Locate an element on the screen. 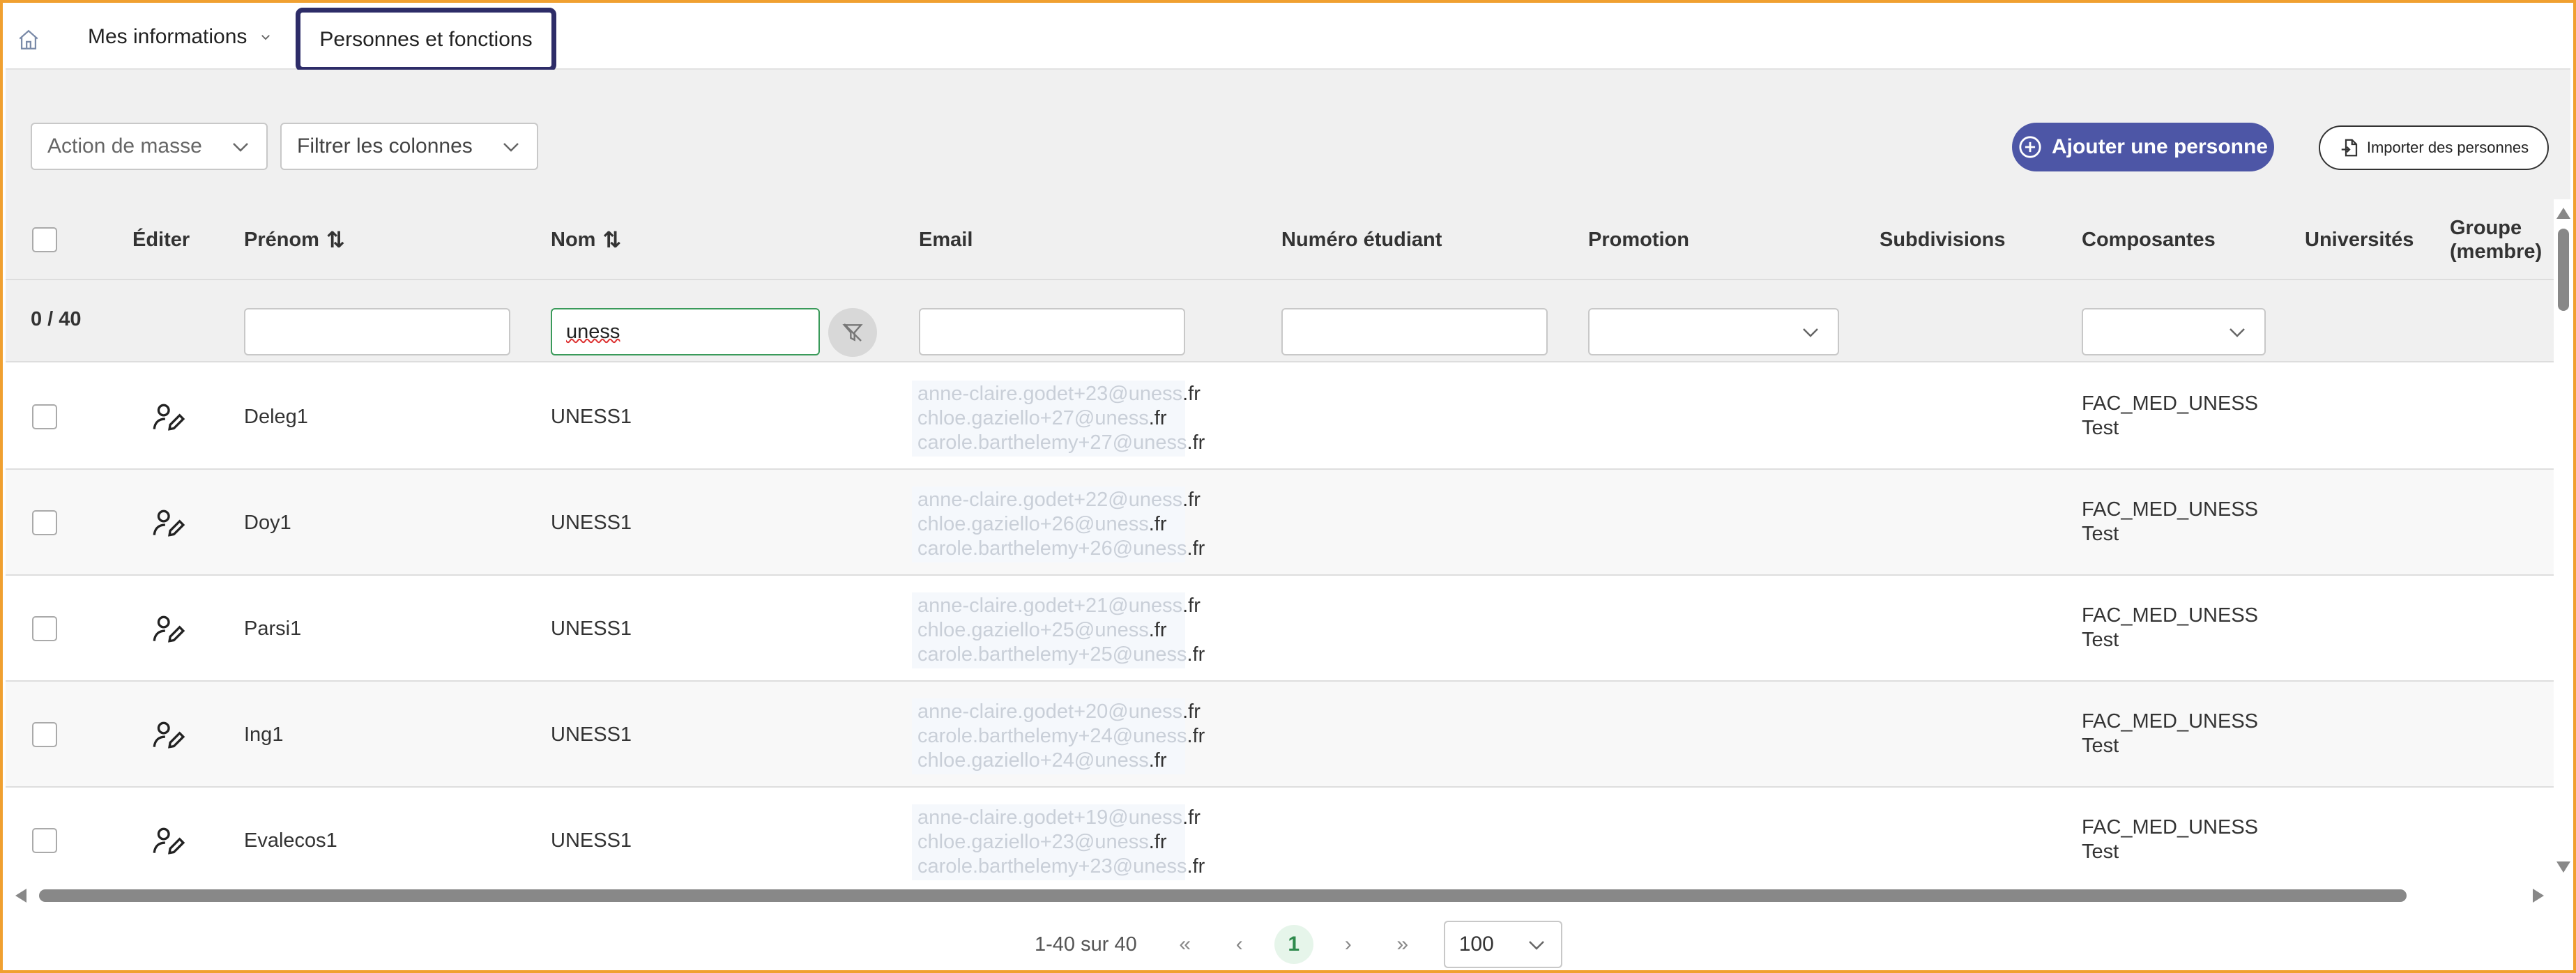 This screenshot has height=973, width=2576. page-size-value: 100 is located at coordinates (1476, 944).